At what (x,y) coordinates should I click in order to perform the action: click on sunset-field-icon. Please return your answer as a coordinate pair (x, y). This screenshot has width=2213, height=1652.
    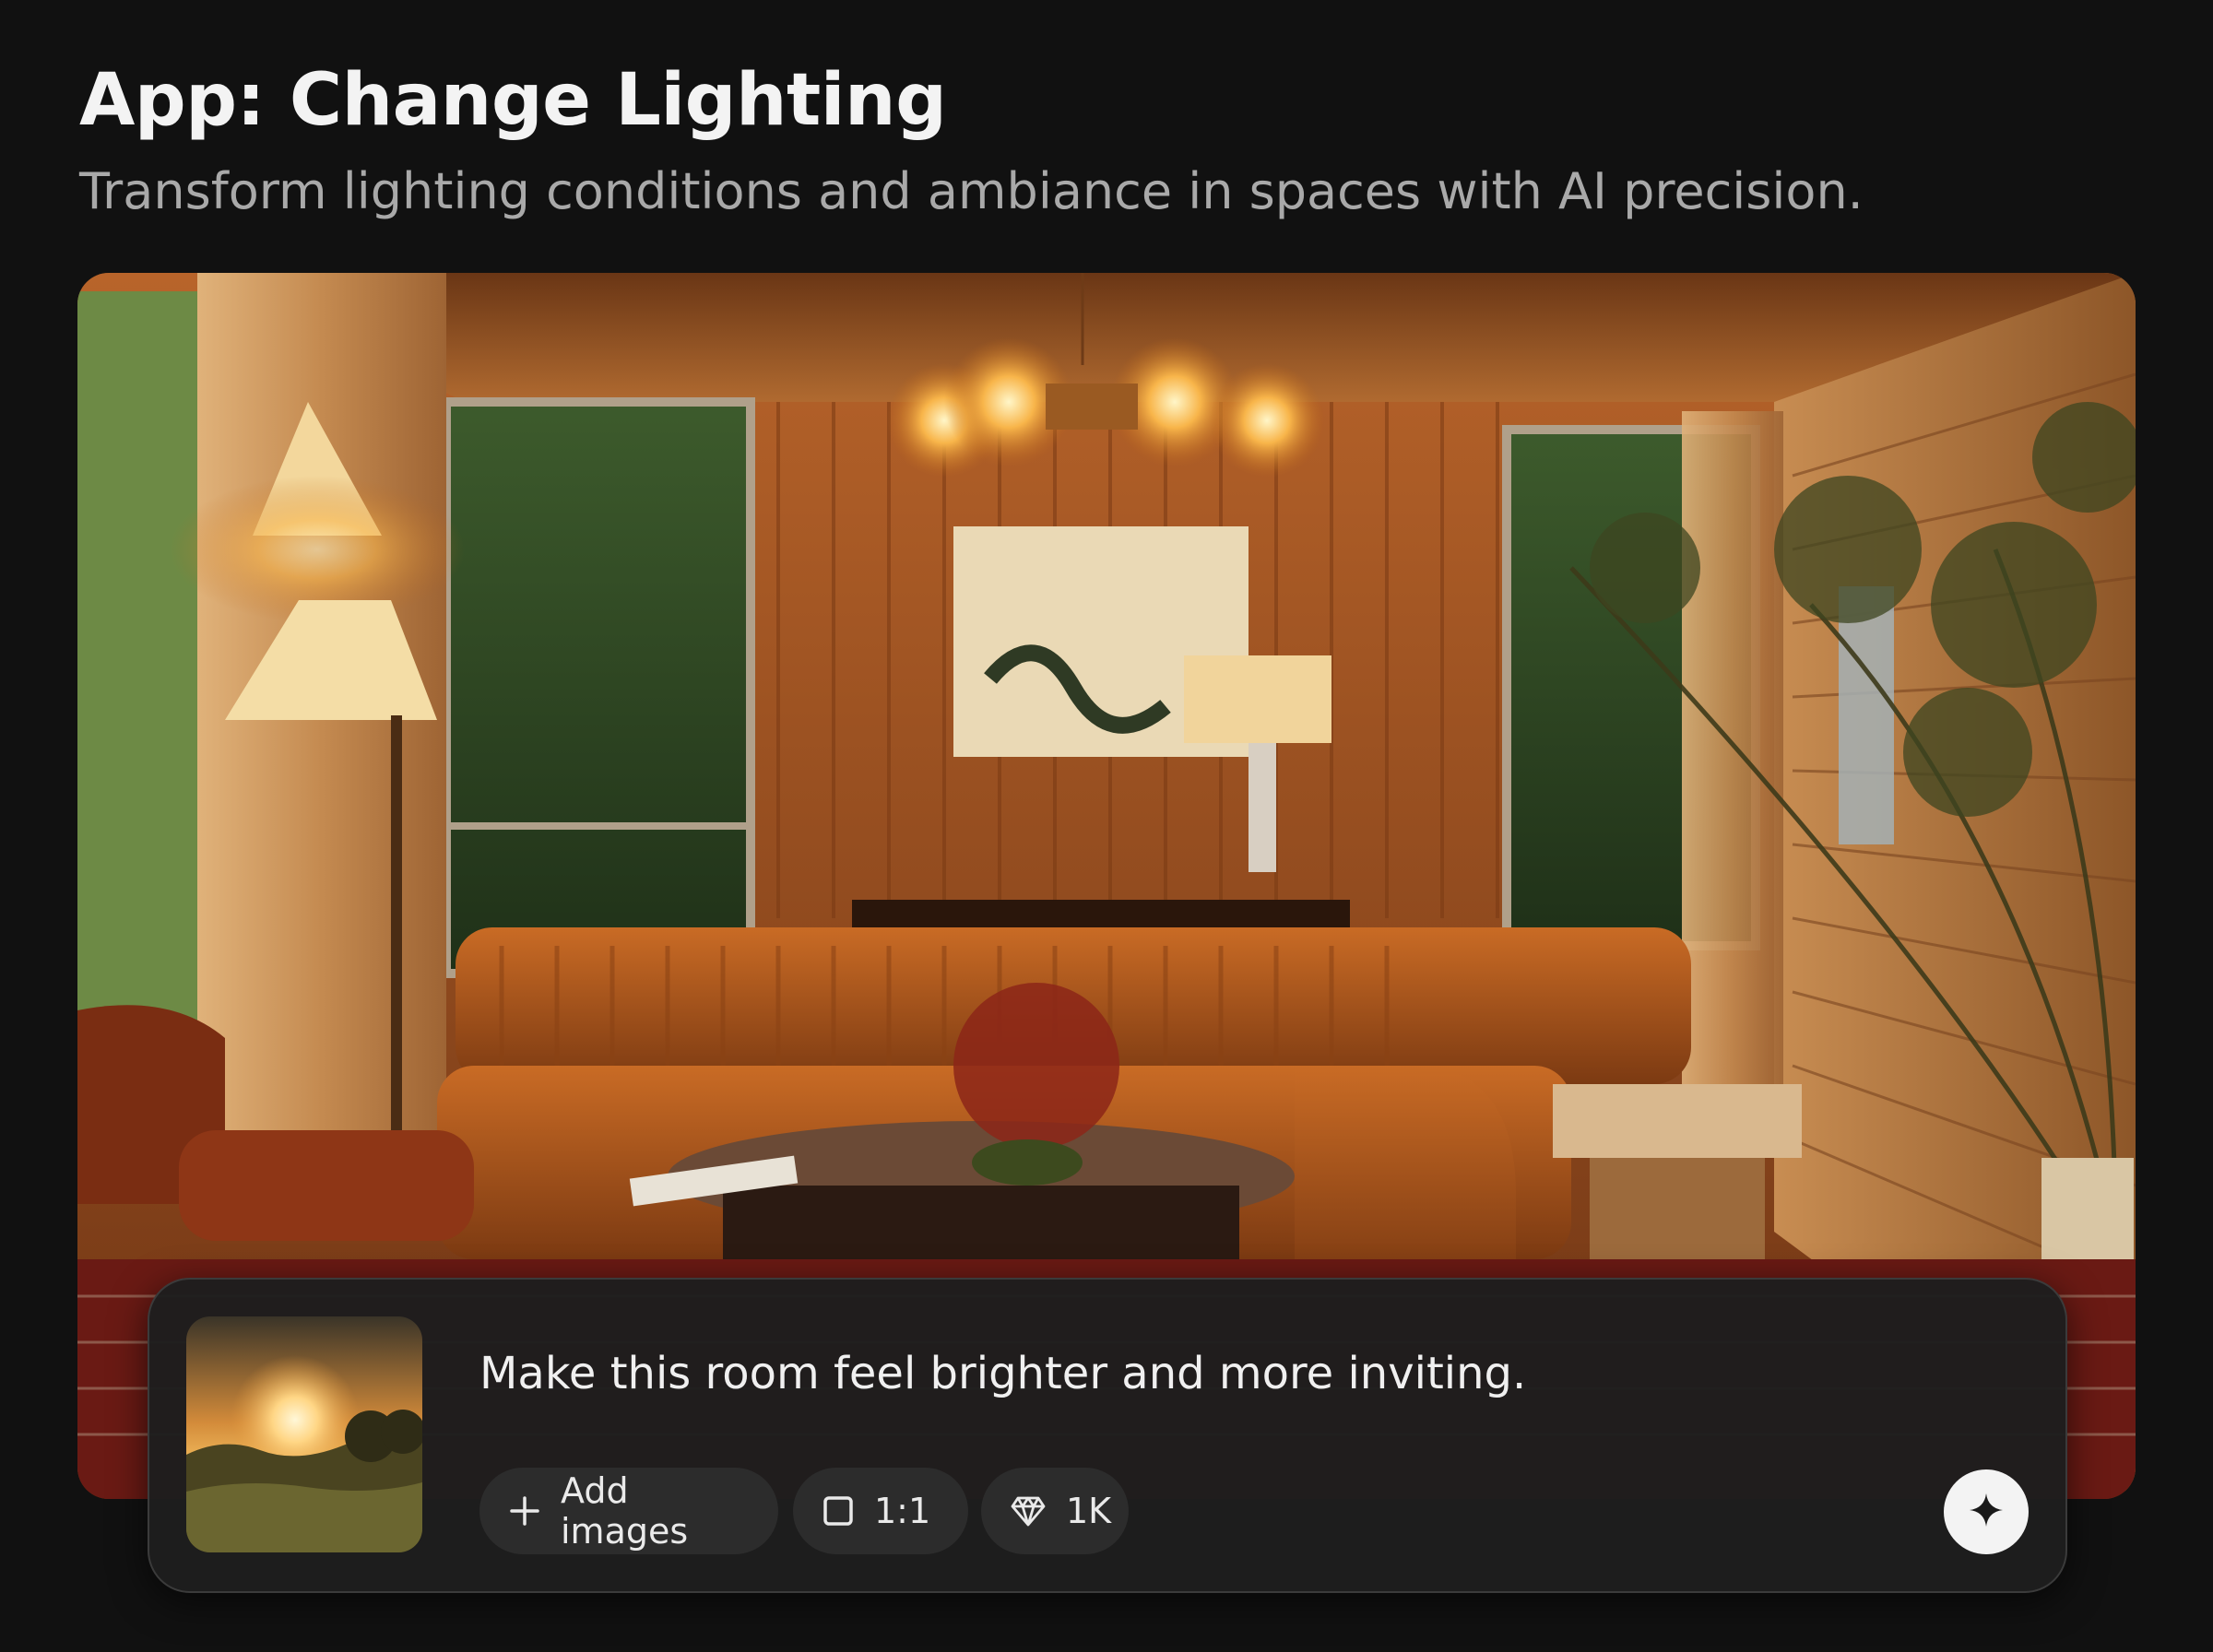
    Looking at the image, I should click on (304, 1434).